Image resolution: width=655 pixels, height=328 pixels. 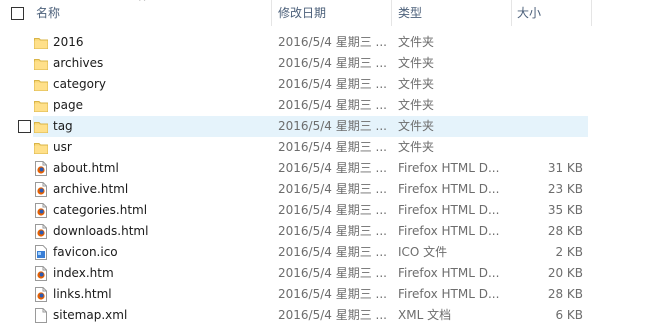 I want to click on file-name: page, so click(x=68, y=105).